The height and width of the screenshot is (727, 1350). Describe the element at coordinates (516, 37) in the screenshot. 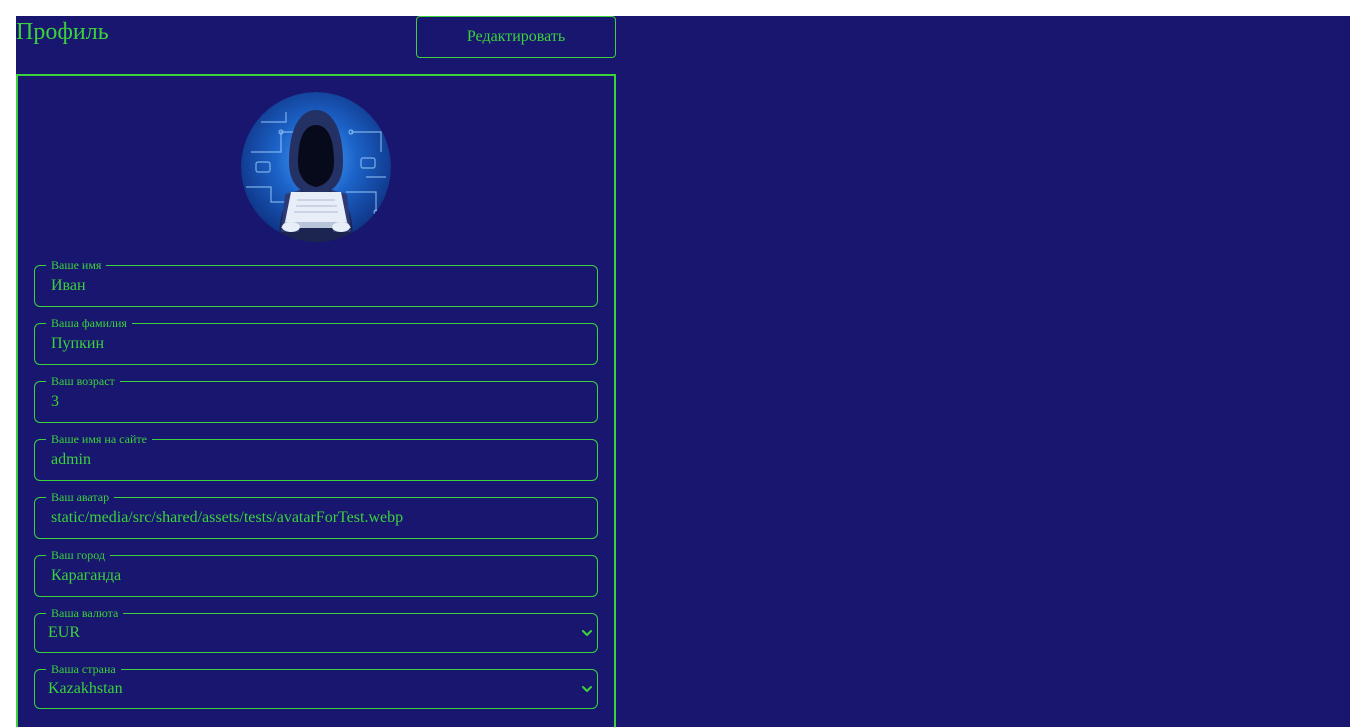

I see `edit-profile-button: Редактировать` at that location.